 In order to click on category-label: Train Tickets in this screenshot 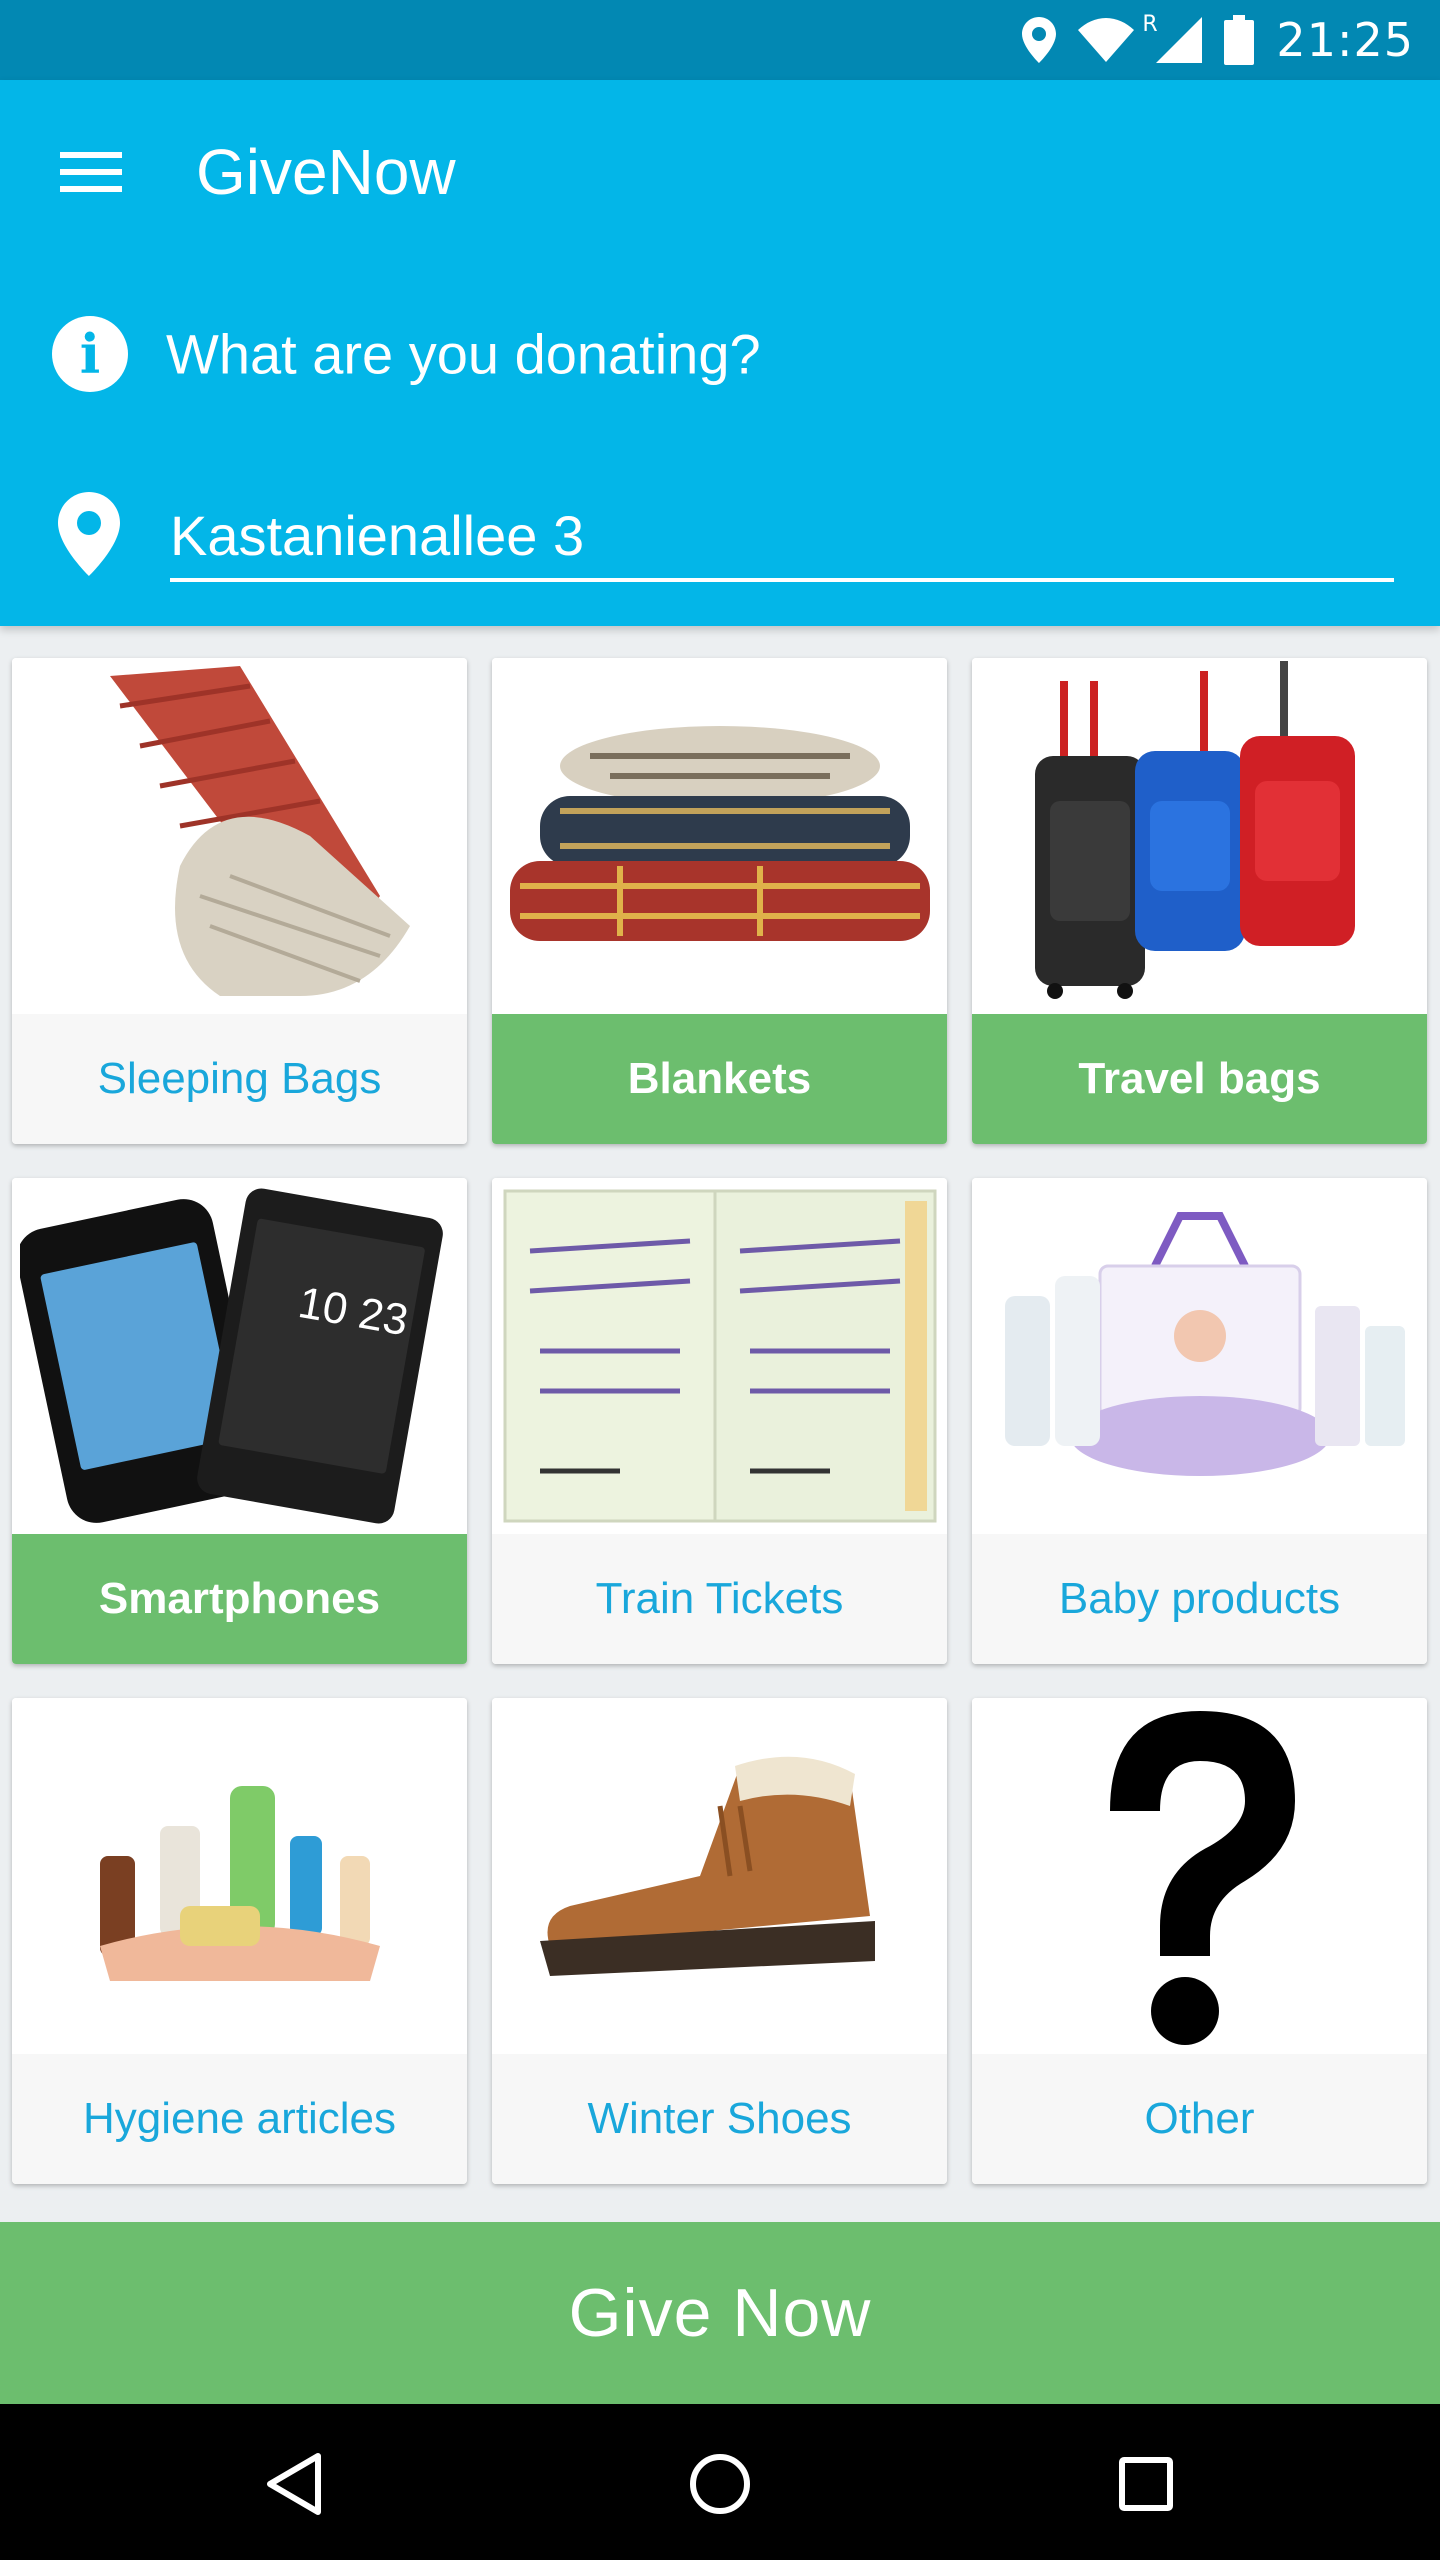, I will do `click(719, 1599)`.